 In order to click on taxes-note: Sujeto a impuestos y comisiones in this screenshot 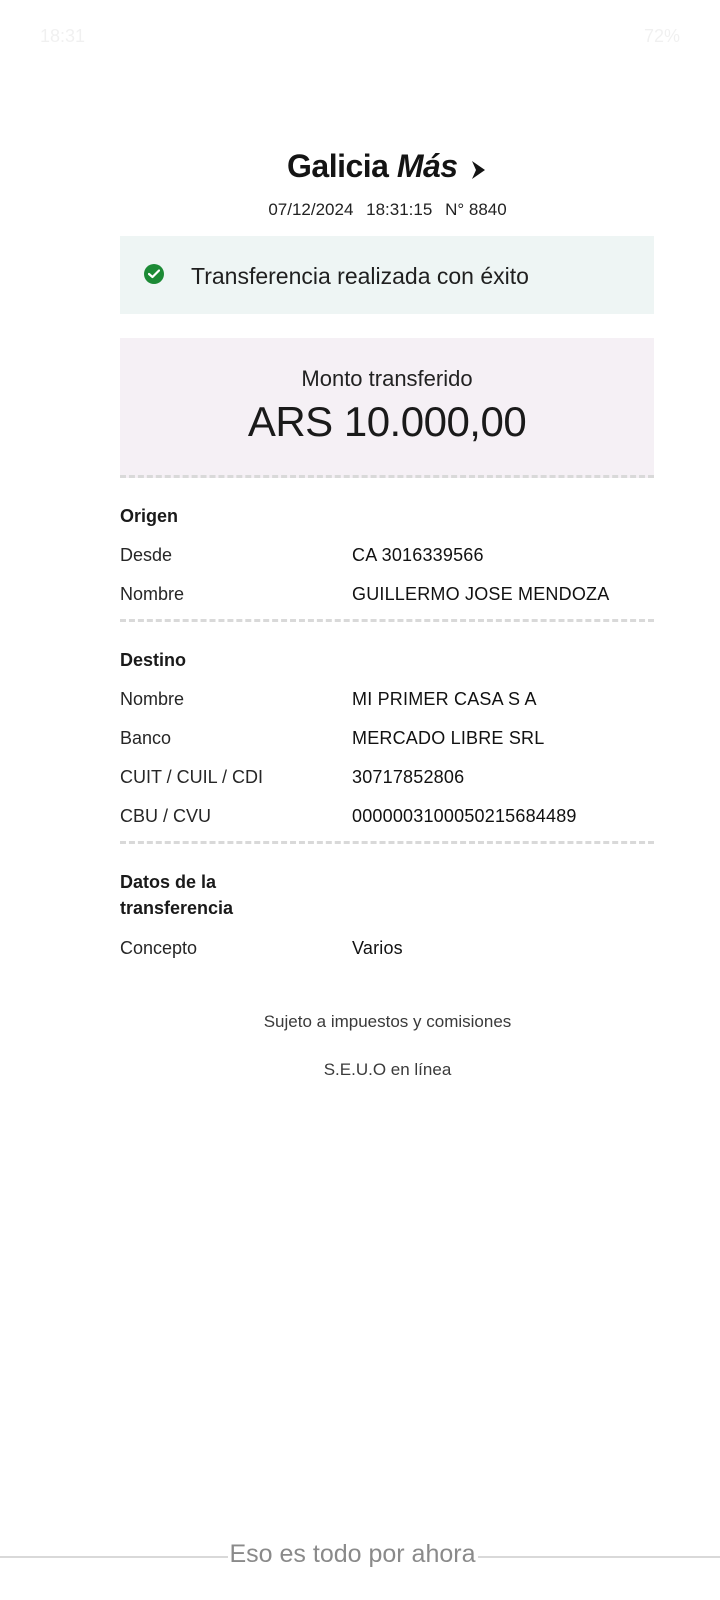, I will do `click(387, 1021)`.